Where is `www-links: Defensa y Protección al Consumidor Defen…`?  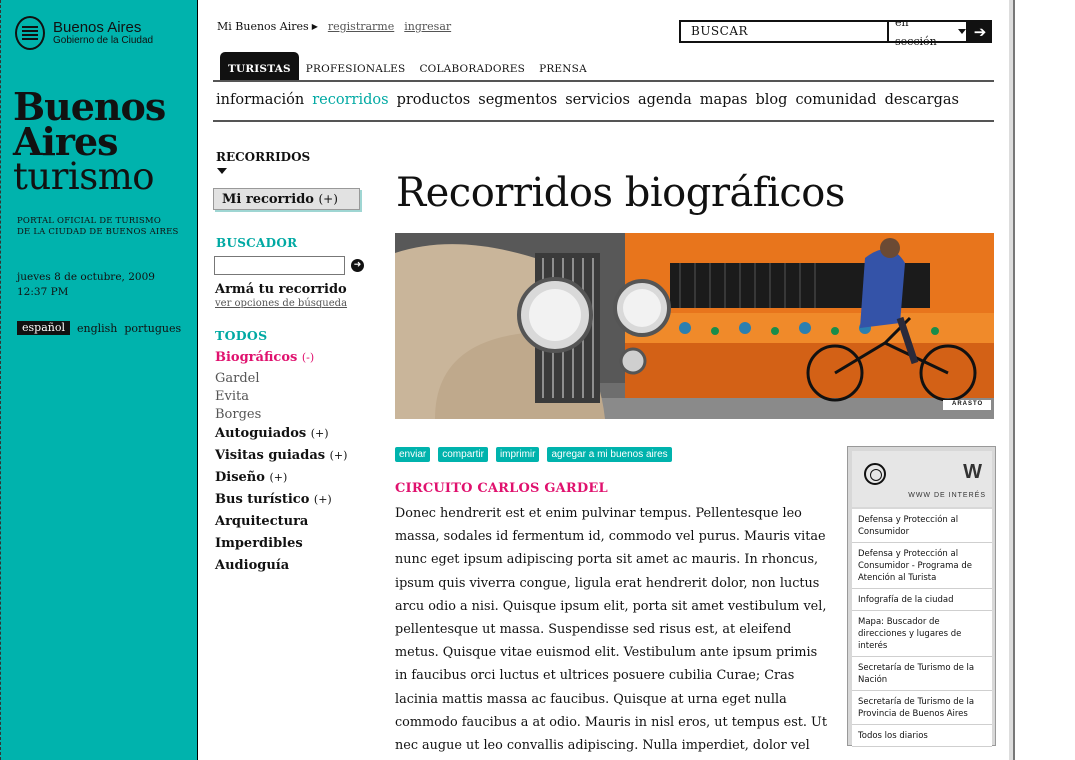 www-links: Defensa y Protección al Consumidor Defen… is located at coordinates (922, 628).